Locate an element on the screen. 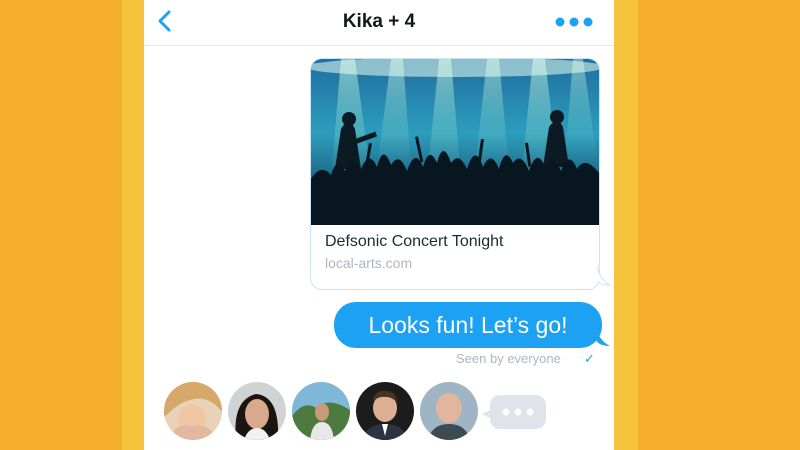 This screenshot has height=450, width=800. link-title: Defsonic Concert Tonight is located at coordinates (414, 241).